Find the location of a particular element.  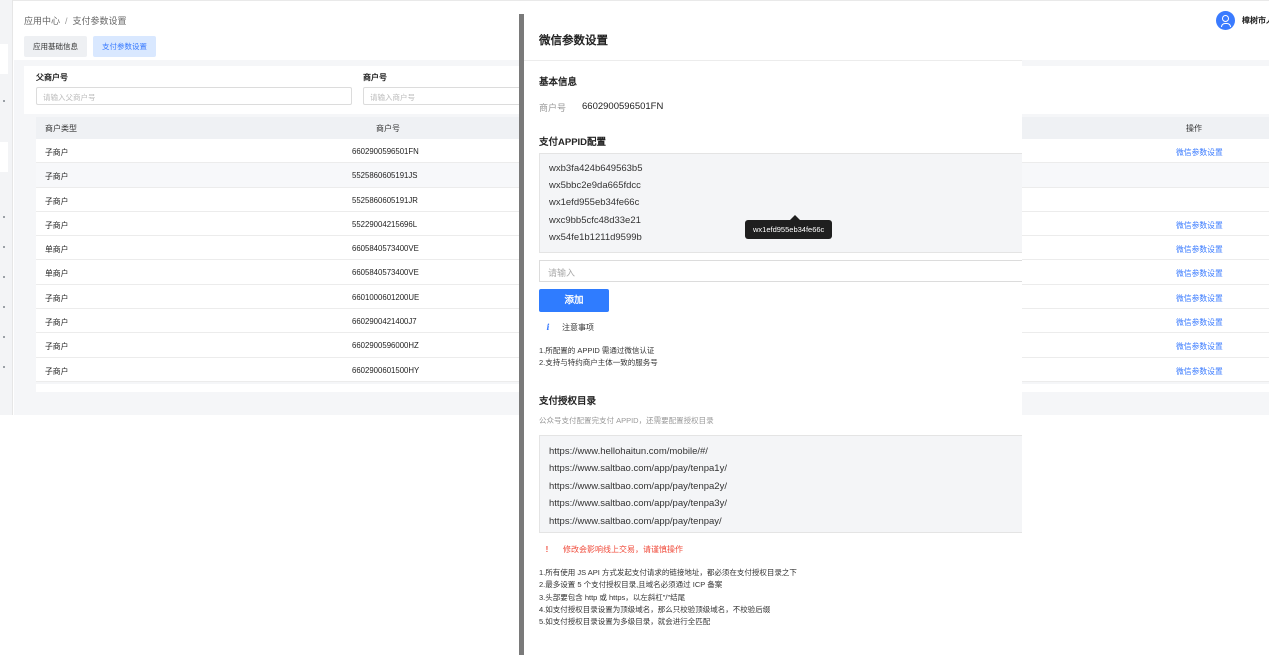

user-icon is located at coordinates (1225, 18).